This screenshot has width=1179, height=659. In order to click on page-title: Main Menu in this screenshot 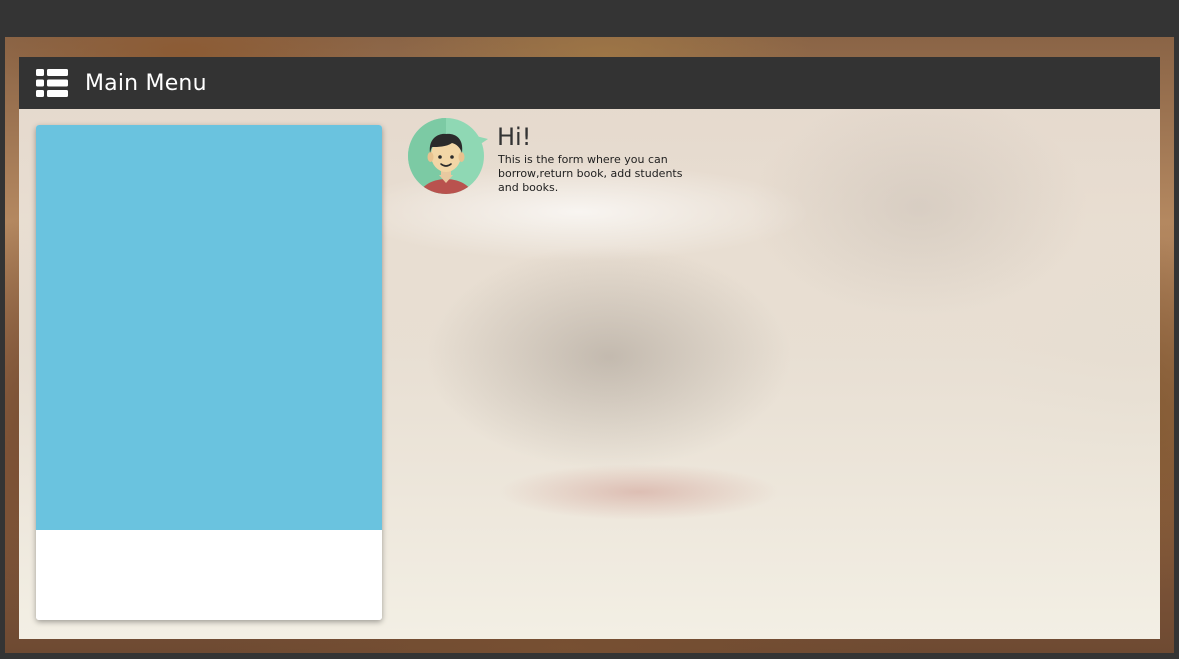, I will do `click(146, 83)`.